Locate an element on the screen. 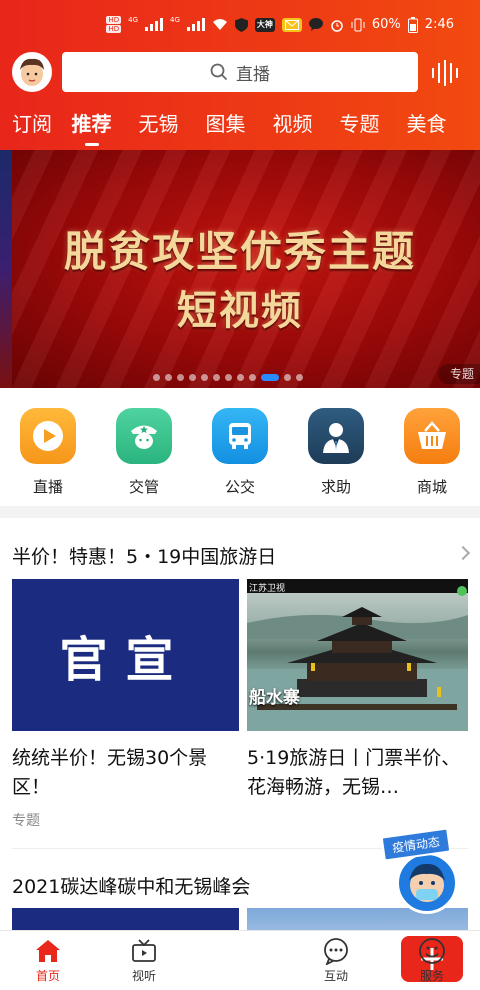 This screenshot has height=990, width=480. chat-icon is located at coordinates (336, 951).